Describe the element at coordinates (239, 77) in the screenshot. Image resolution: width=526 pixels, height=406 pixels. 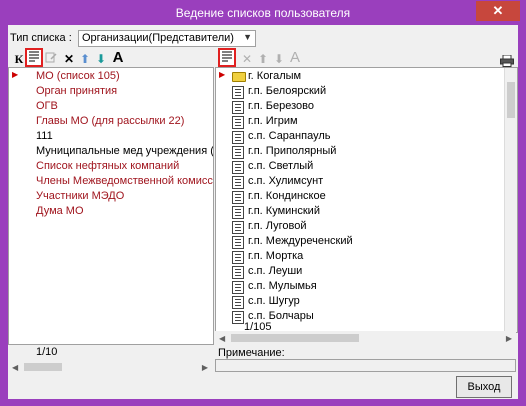
I see `folder-icon` at that location.